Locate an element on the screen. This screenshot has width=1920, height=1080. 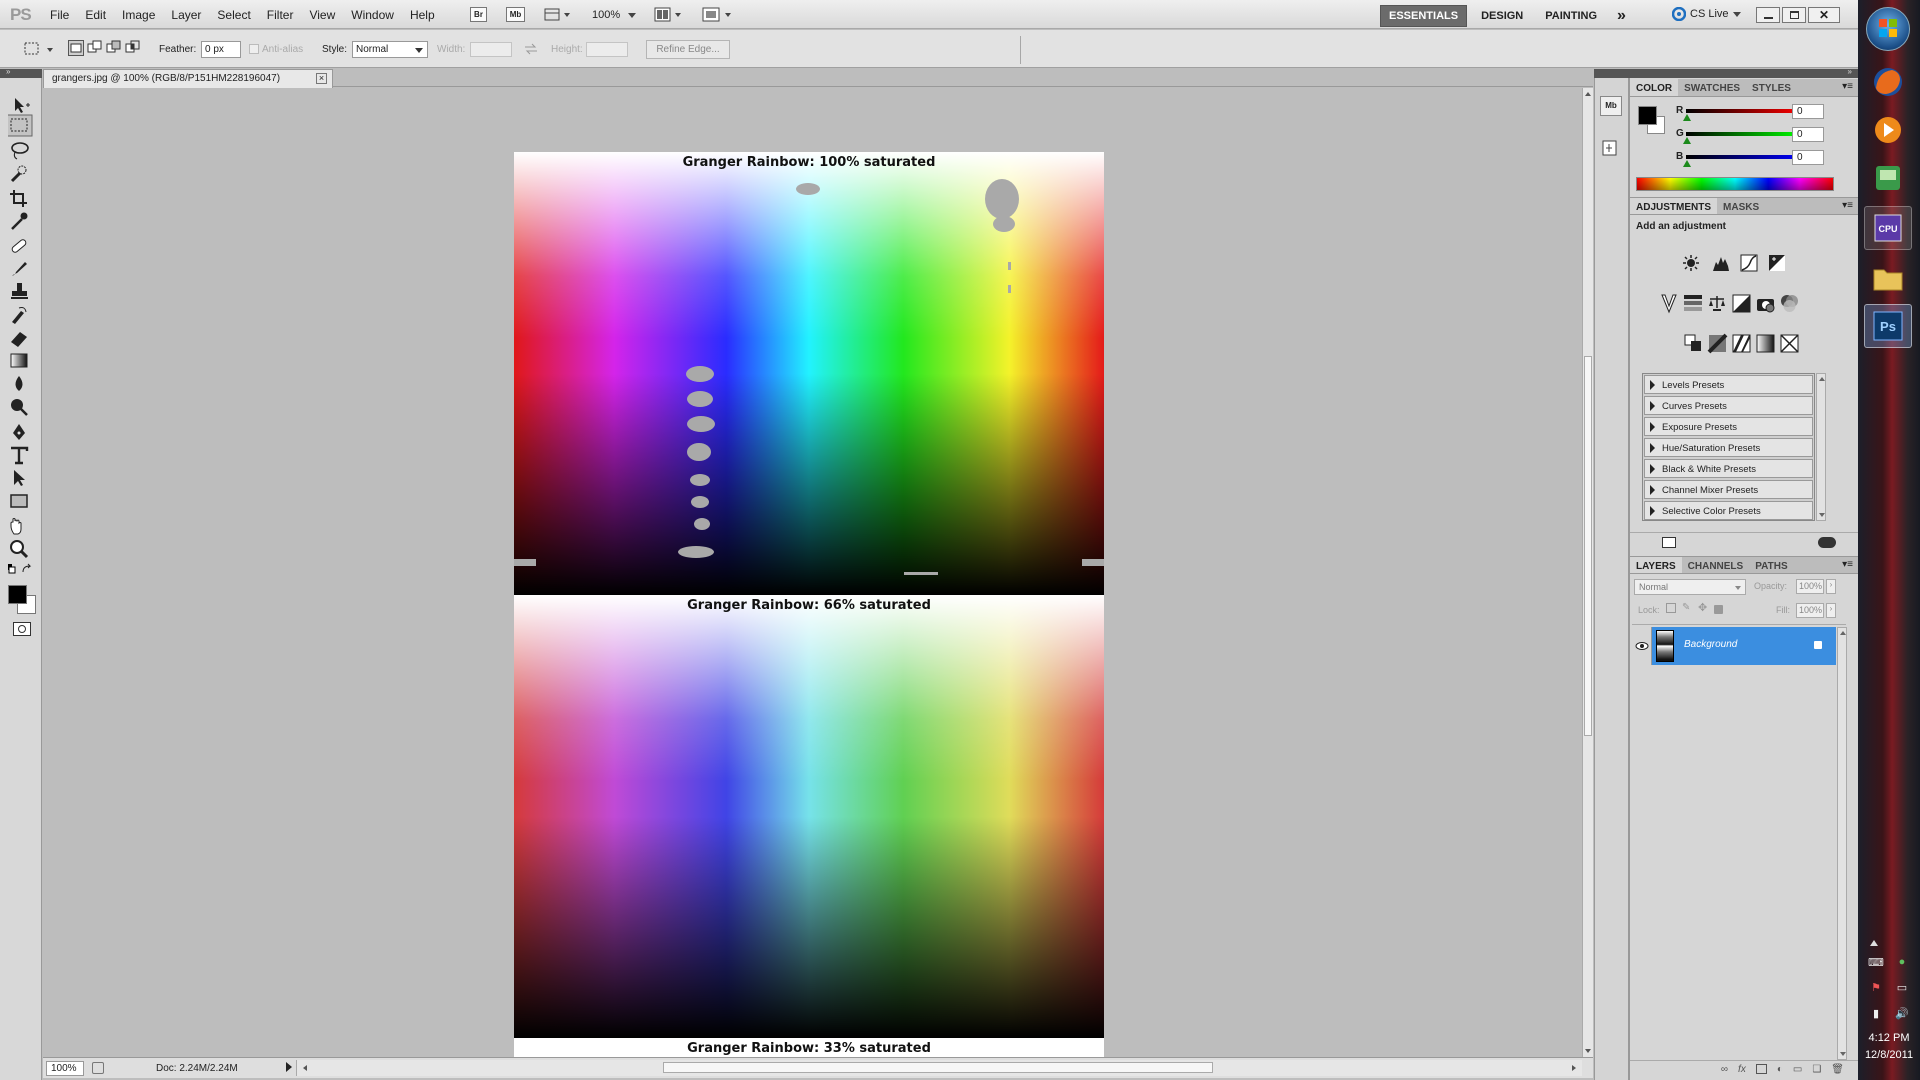
tab-channels: CHANNELS is located at coordinates (1716, 565).